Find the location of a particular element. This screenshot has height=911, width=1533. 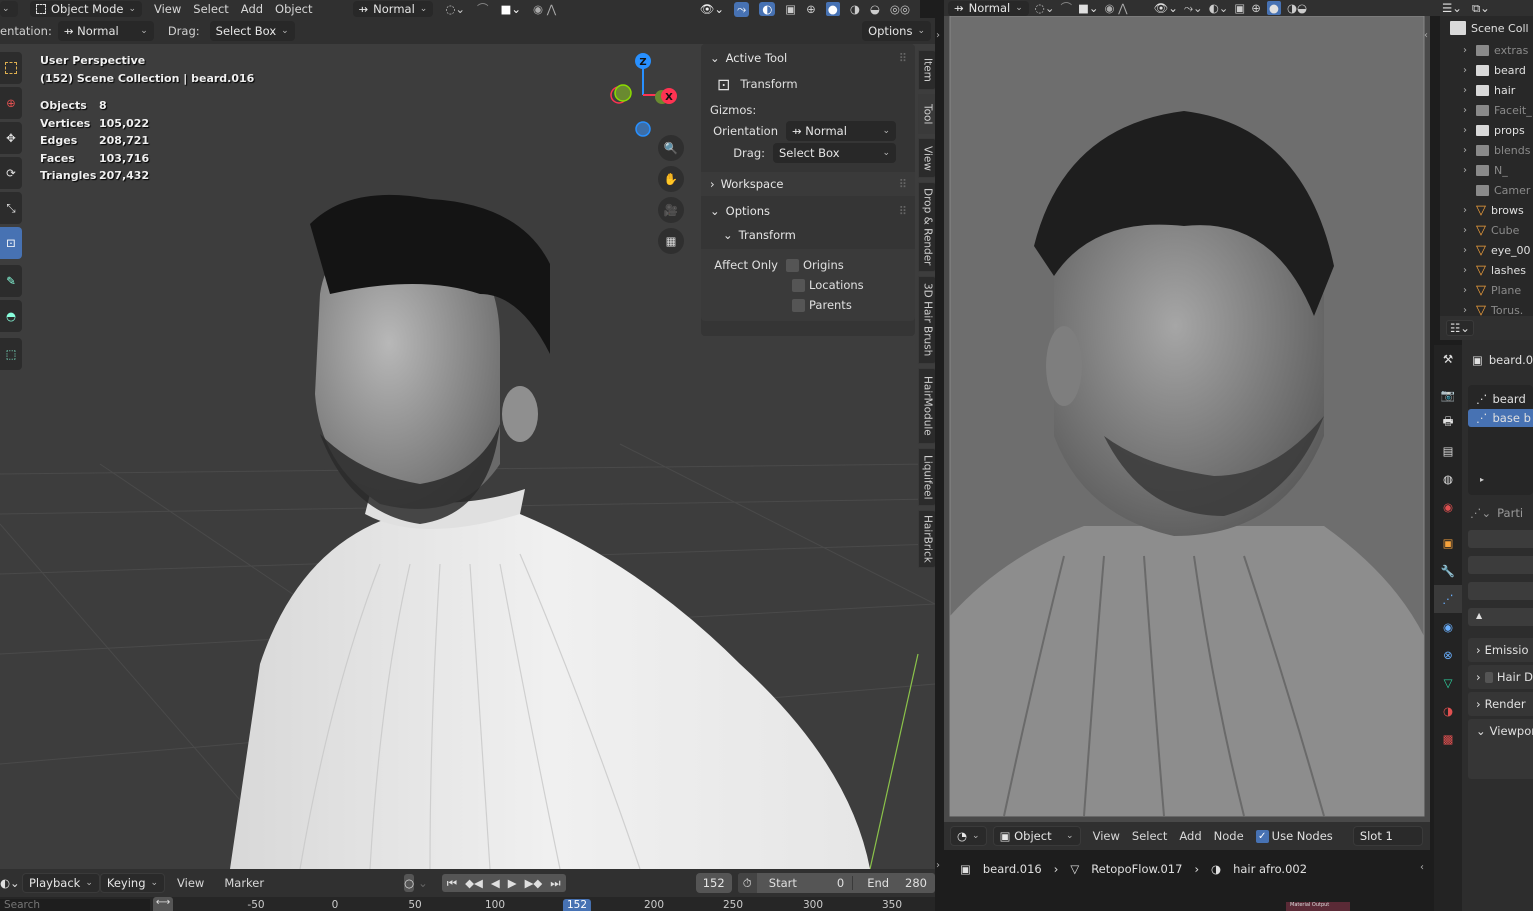

shading-wireframe-icon: ⊕ is located at coordinates (811, 9).